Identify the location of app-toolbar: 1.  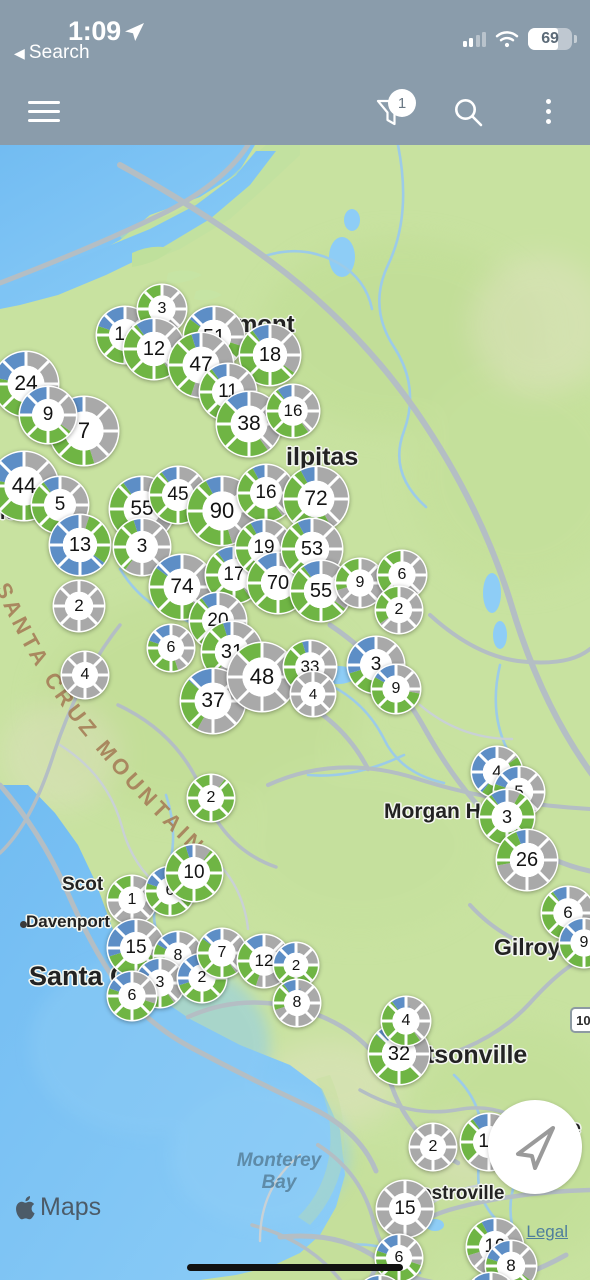
(295, 111).